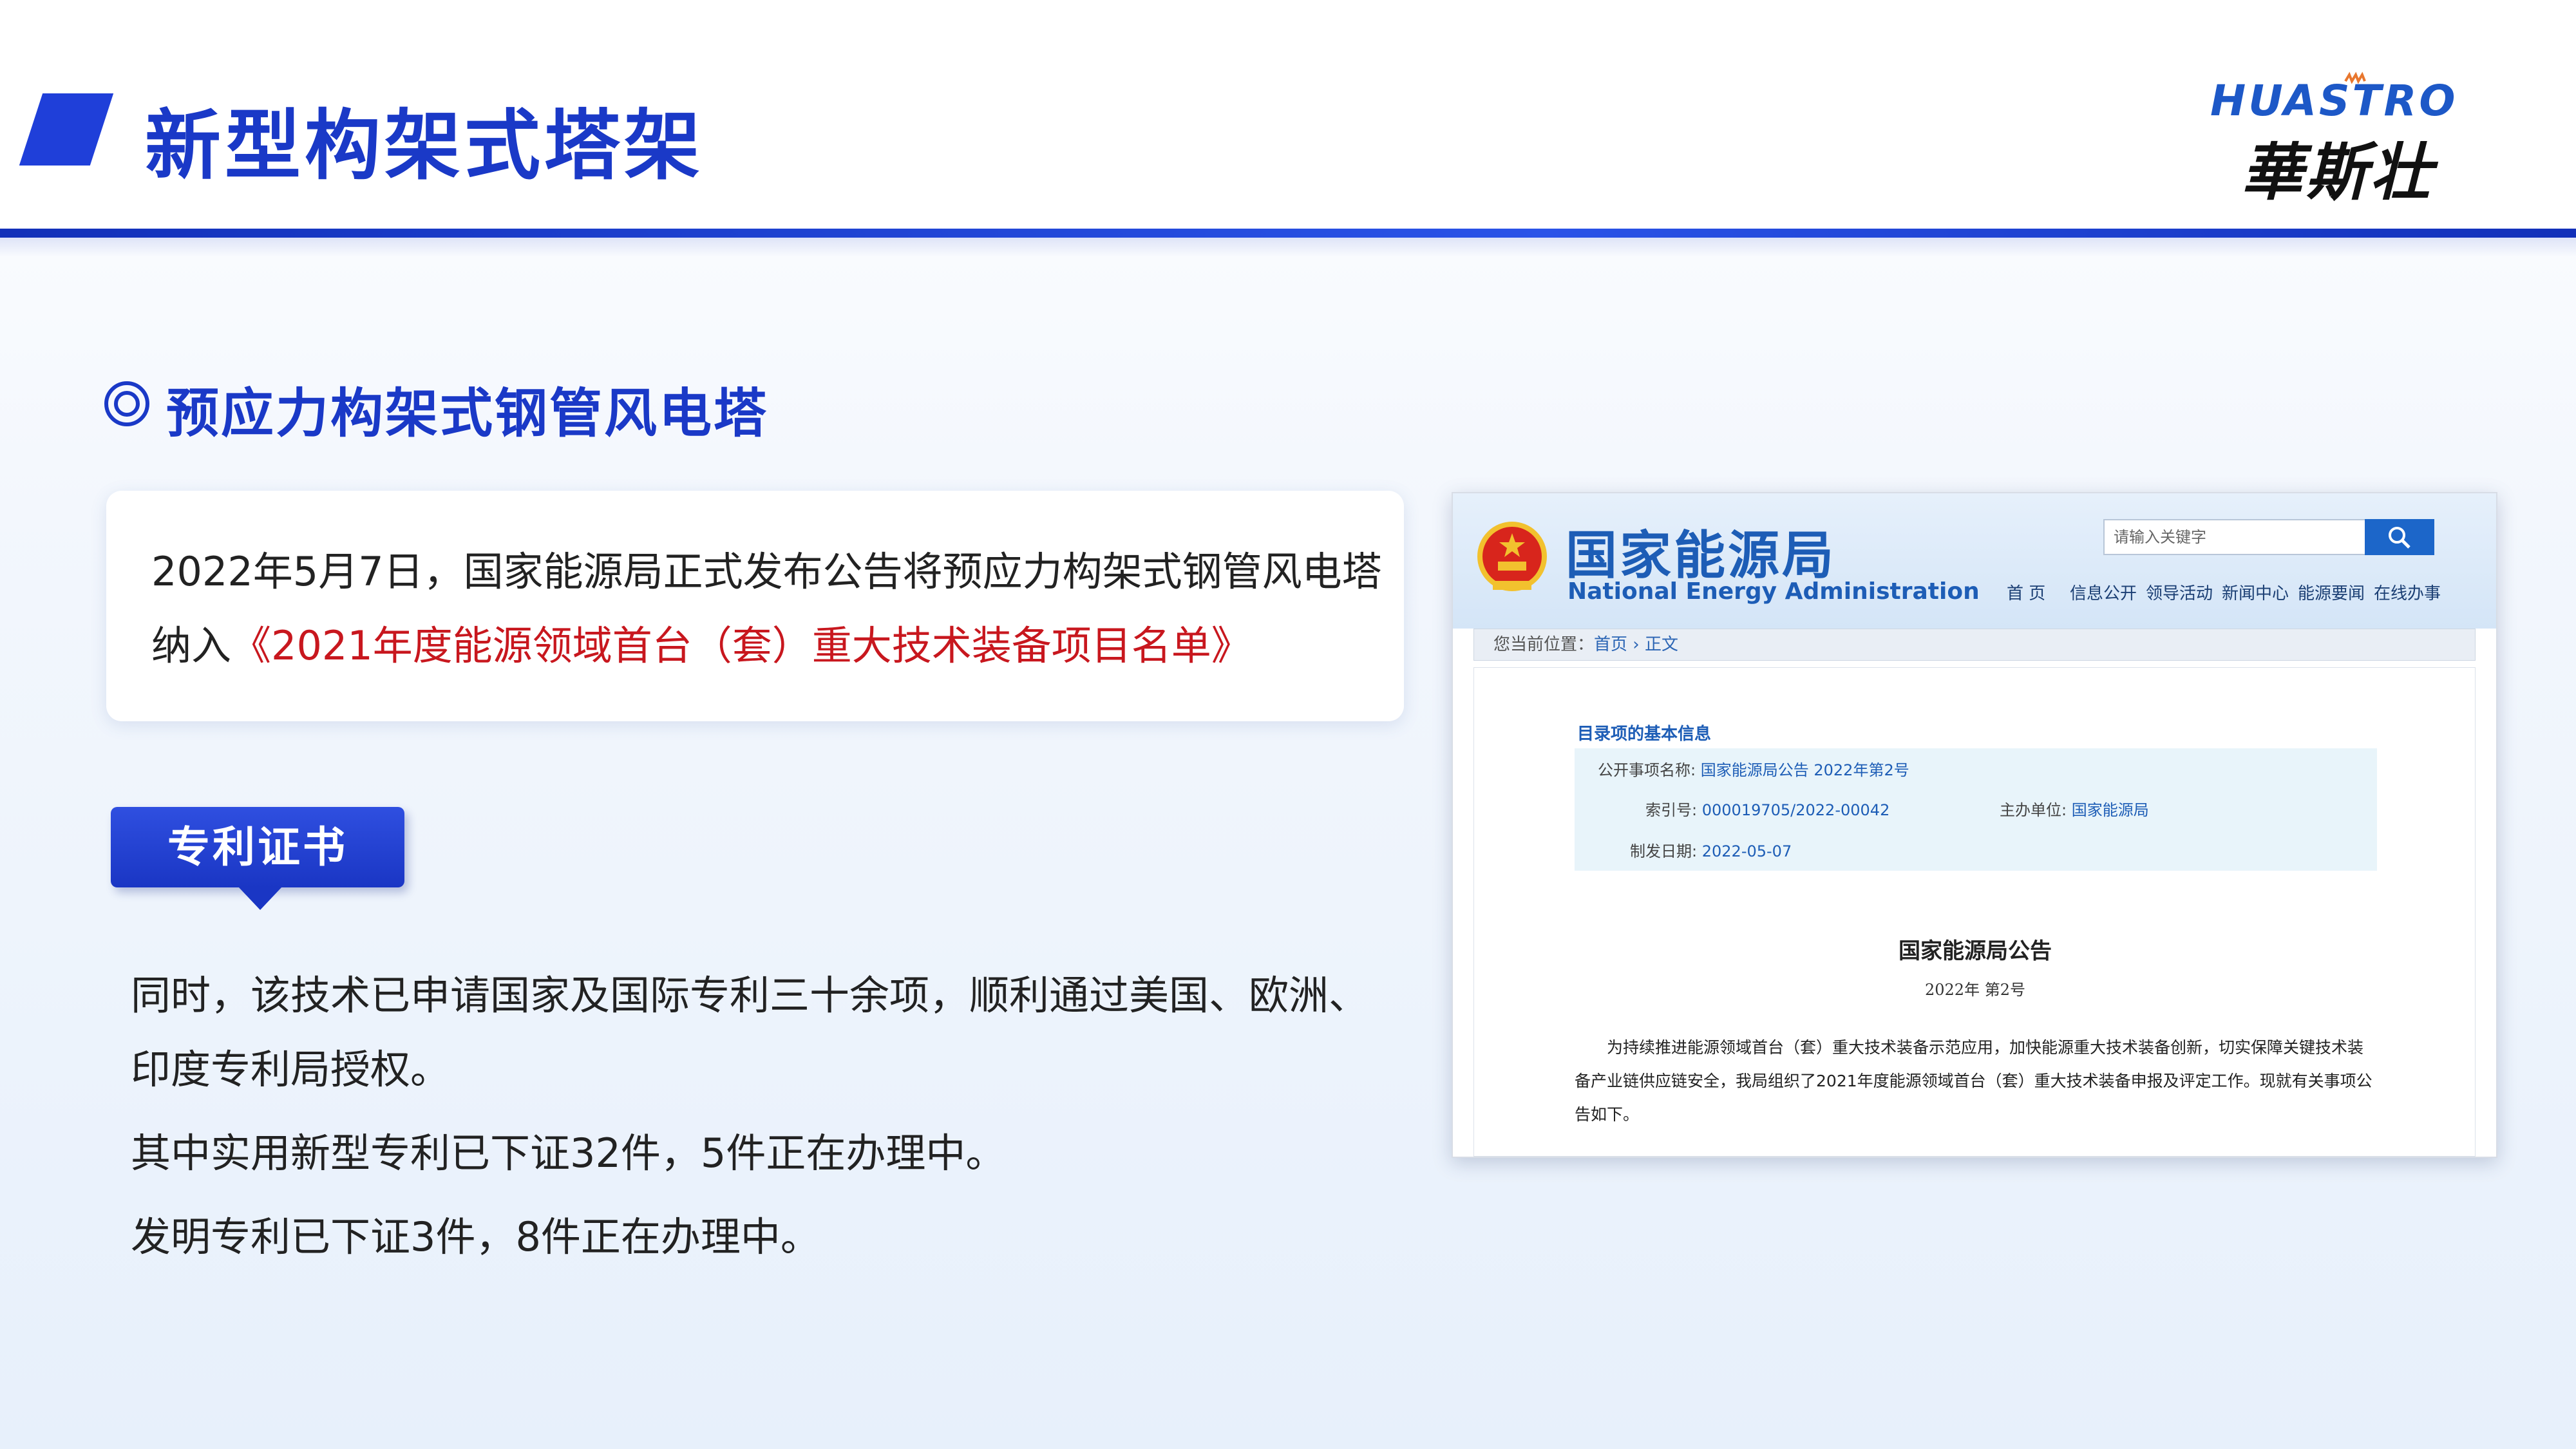 Image resolution: width=2576 pixels, height=1449 pixels. Describe the element at coordinates (766, 571) in the screenshot. I see `intro-line-1: 2022年5月7日，国家能源局正式发布公告将预应力构架式钢管风电塔` at that location.